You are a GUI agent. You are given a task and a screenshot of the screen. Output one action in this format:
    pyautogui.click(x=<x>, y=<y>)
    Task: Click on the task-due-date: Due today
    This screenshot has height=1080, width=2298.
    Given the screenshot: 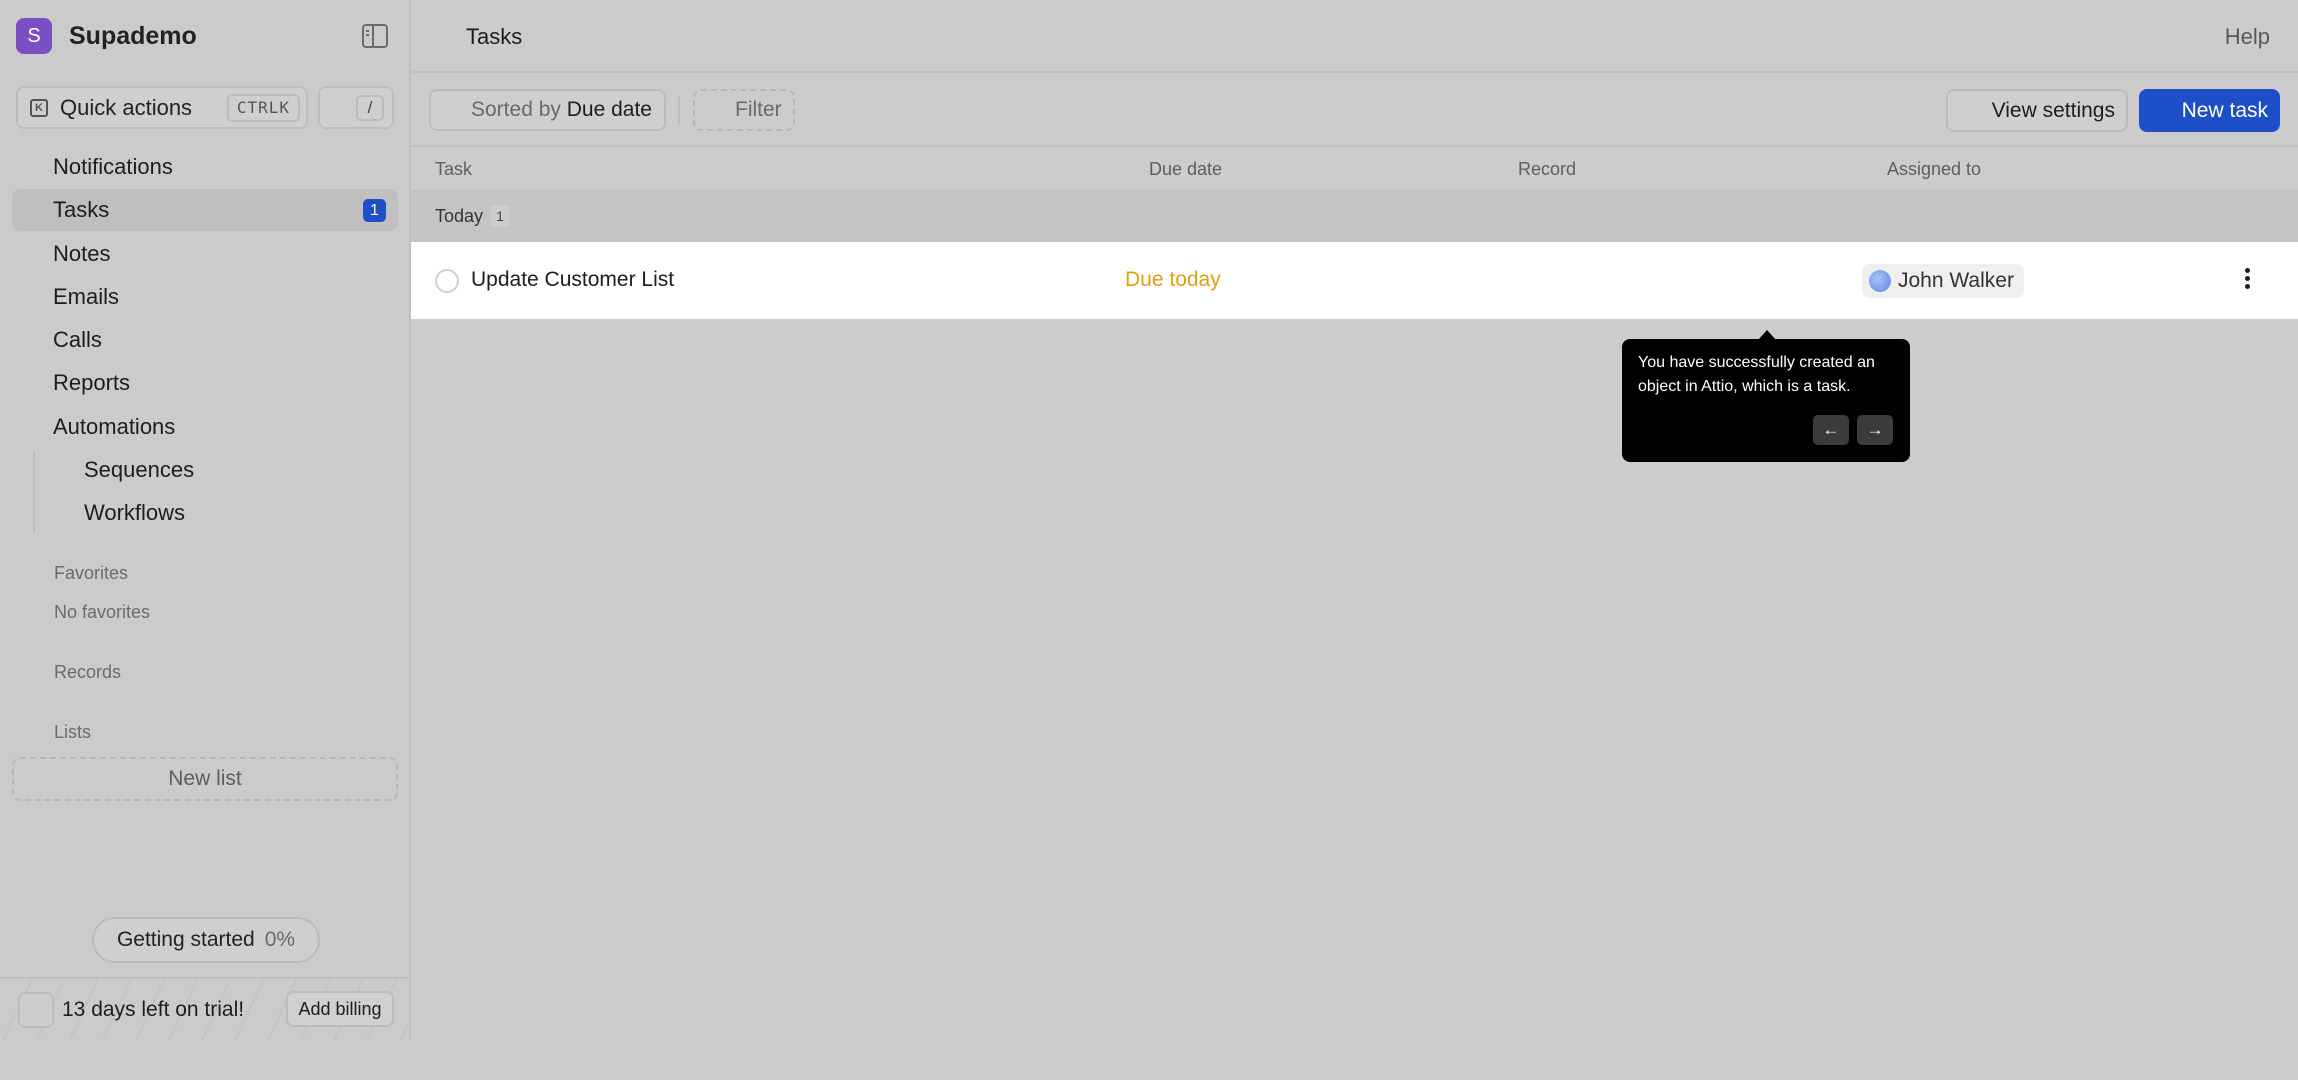 What is the action you would take?
    pyautogui.click(x=1173, y=280)
    